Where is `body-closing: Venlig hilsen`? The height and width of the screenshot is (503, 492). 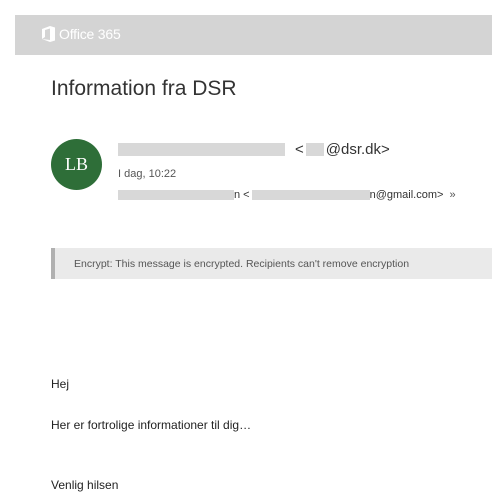
body-closing: Venlig hilsen is located at coordinates (85, 485).